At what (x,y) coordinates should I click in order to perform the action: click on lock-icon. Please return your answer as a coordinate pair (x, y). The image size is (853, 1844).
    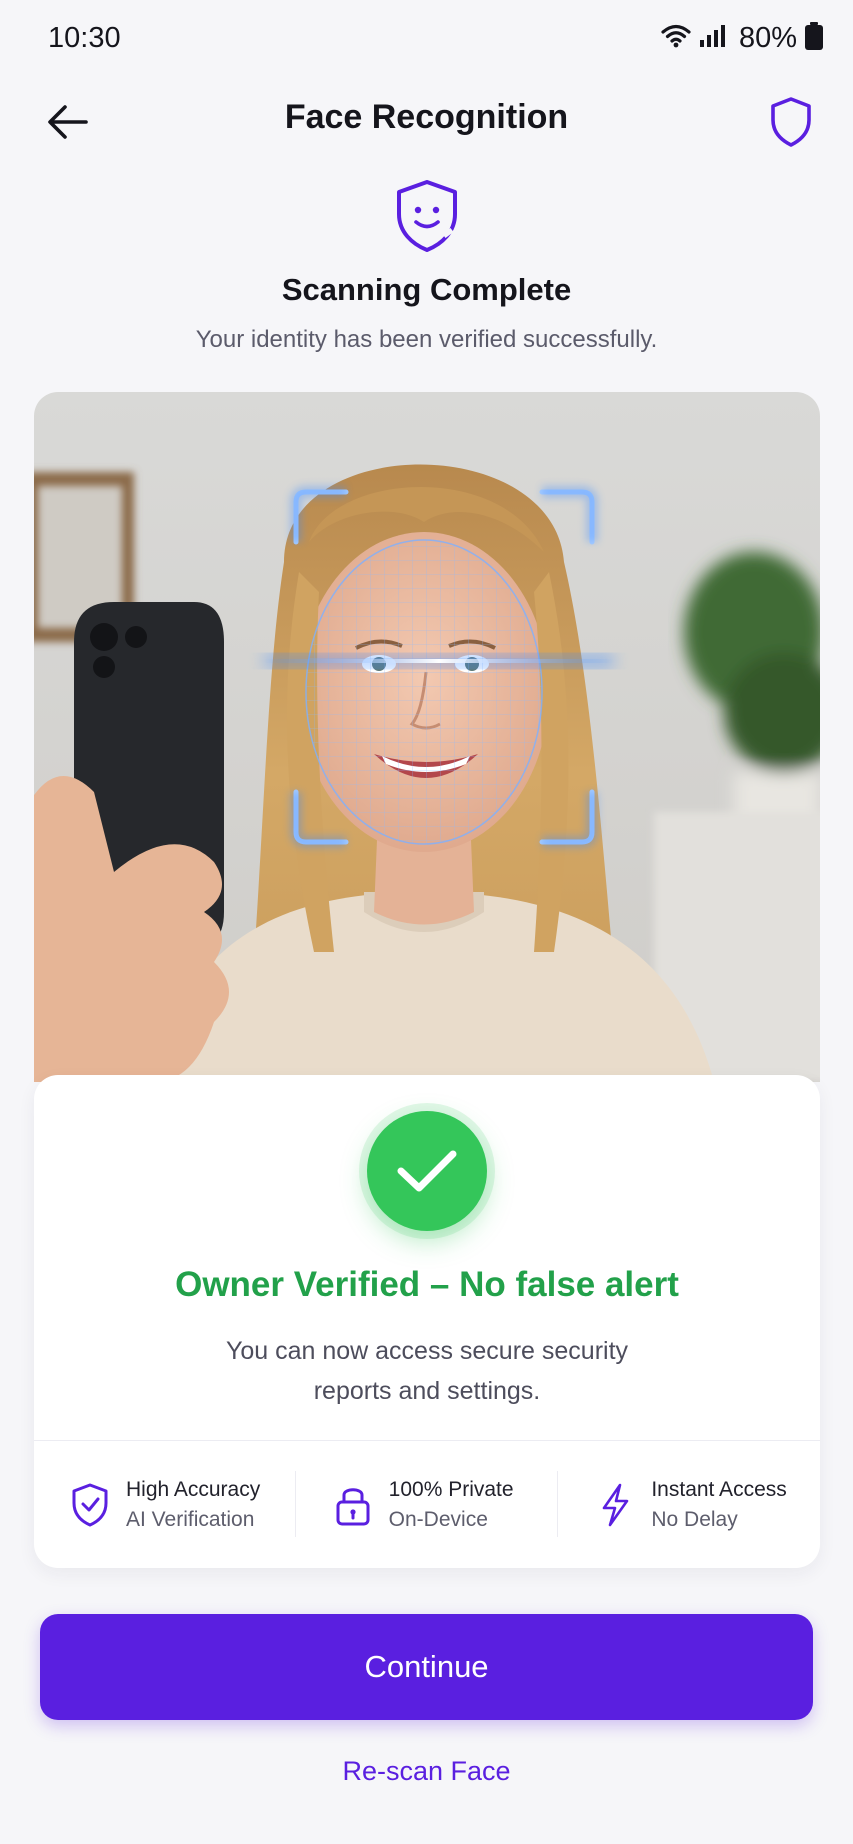
    Looking at the image, I should click on (353, 1505).